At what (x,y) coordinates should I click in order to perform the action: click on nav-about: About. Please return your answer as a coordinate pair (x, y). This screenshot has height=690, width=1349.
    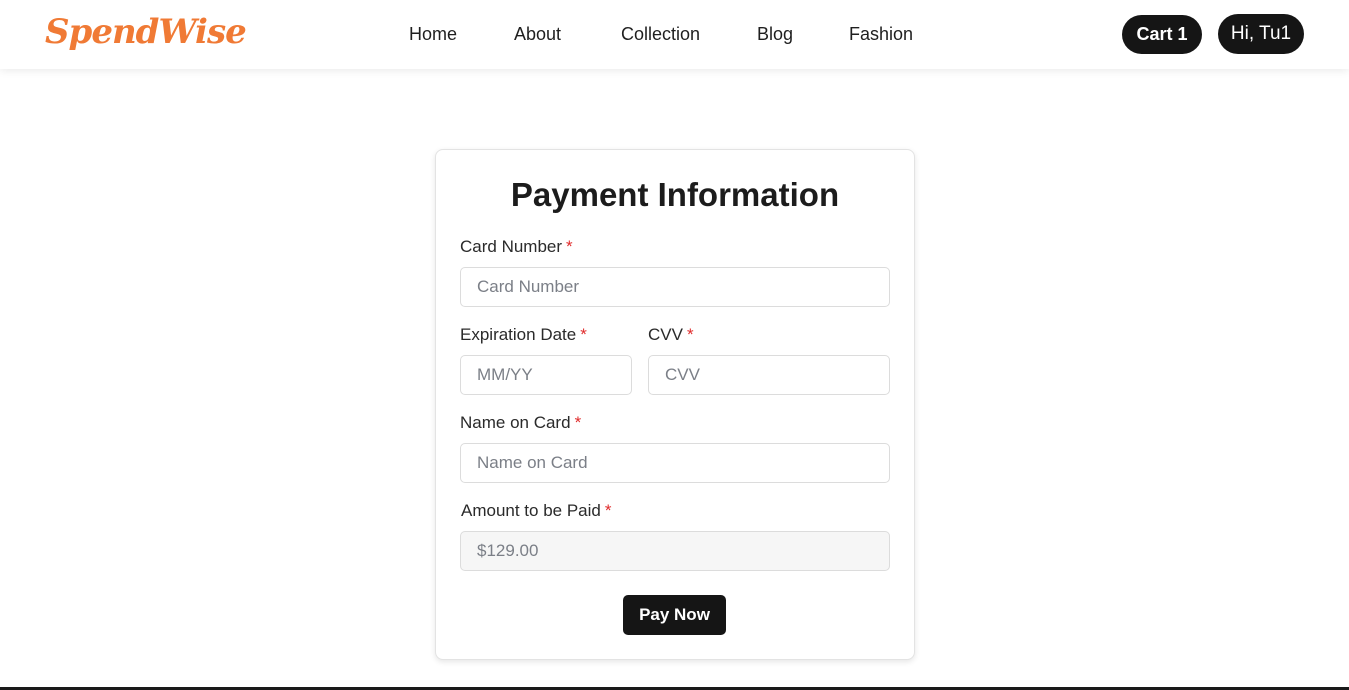
    Looking at the image, I should click on (567, 34).